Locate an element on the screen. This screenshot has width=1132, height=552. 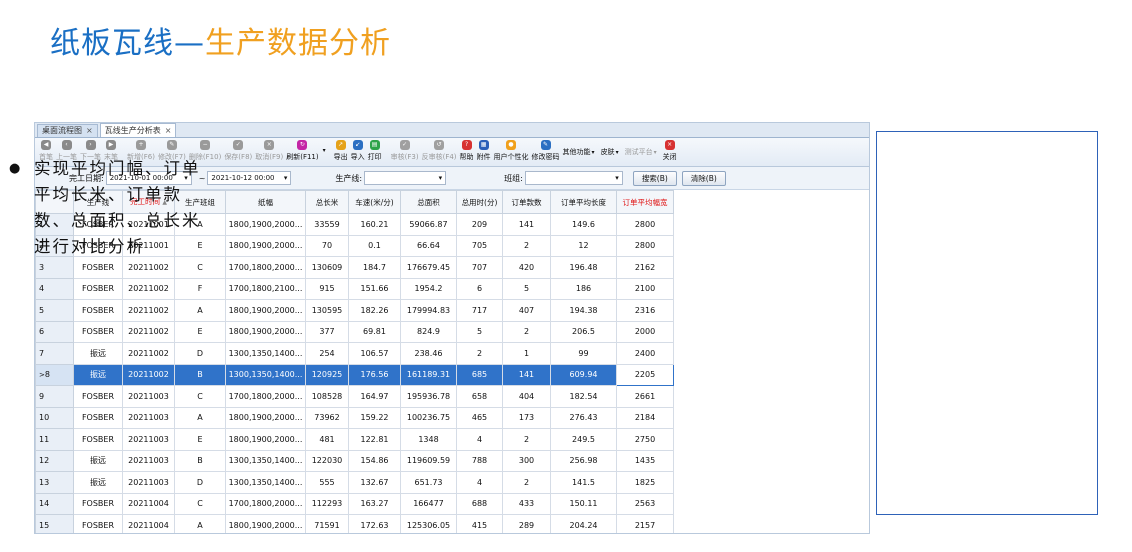
table-cell: 125306.05 is located at coordinates (428, 523).